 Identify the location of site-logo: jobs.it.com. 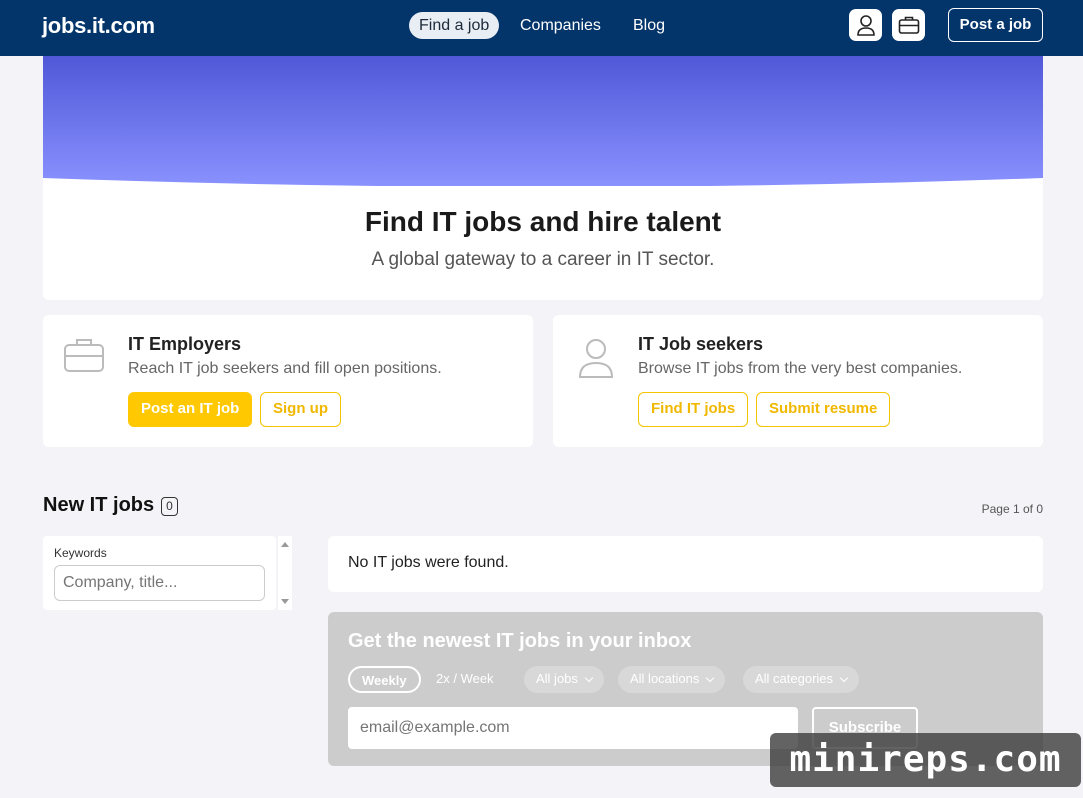
(98, 26).